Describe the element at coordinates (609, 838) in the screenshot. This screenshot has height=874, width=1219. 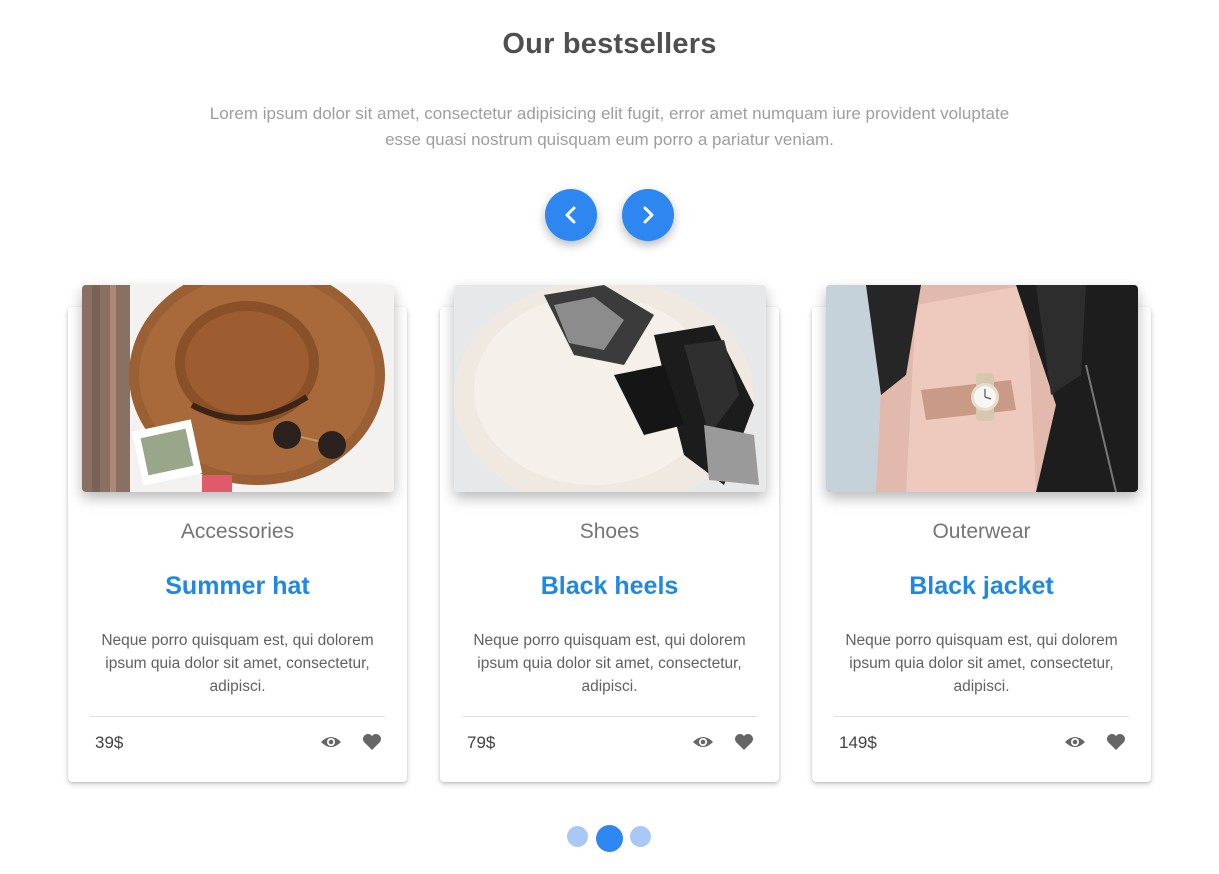
I see `carousel-indicator-active` at that location.